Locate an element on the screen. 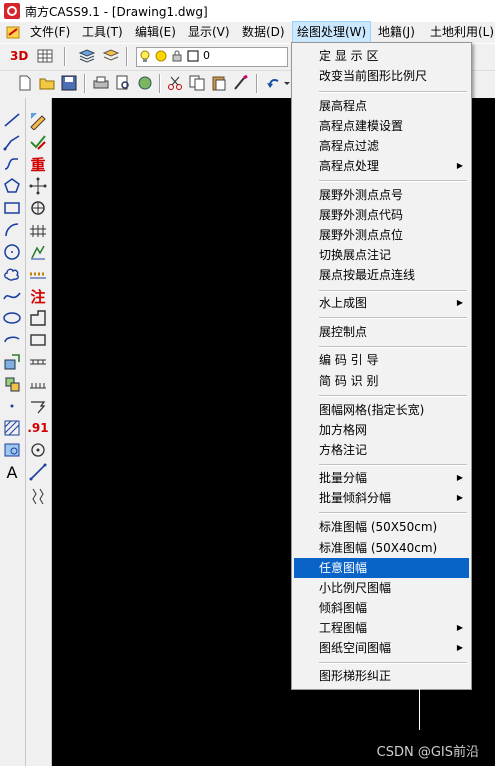  elevation-point-icon is located at coordinates (38, 252).